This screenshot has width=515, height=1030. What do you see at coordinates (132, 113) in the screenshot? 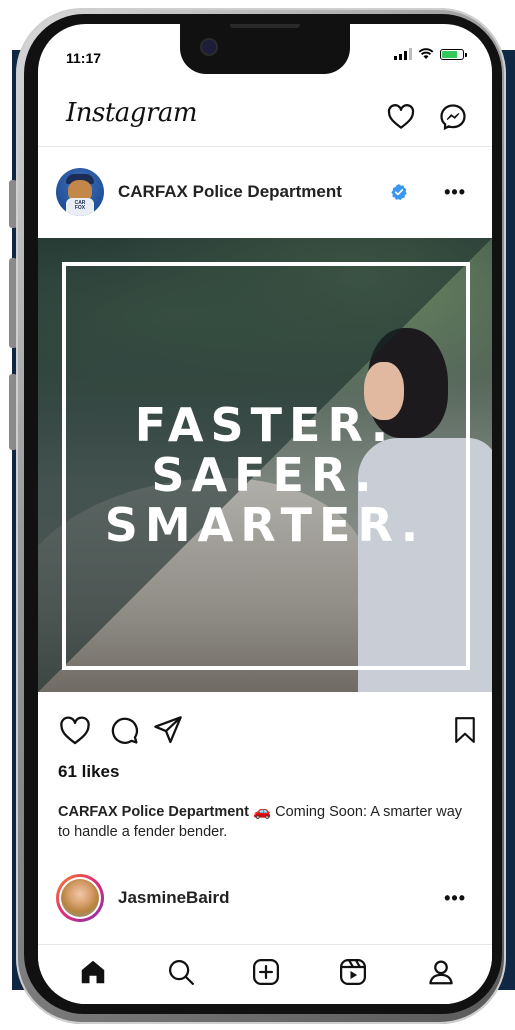
I see `instagram-logo: Instagram` at bounding box center [132, 113].